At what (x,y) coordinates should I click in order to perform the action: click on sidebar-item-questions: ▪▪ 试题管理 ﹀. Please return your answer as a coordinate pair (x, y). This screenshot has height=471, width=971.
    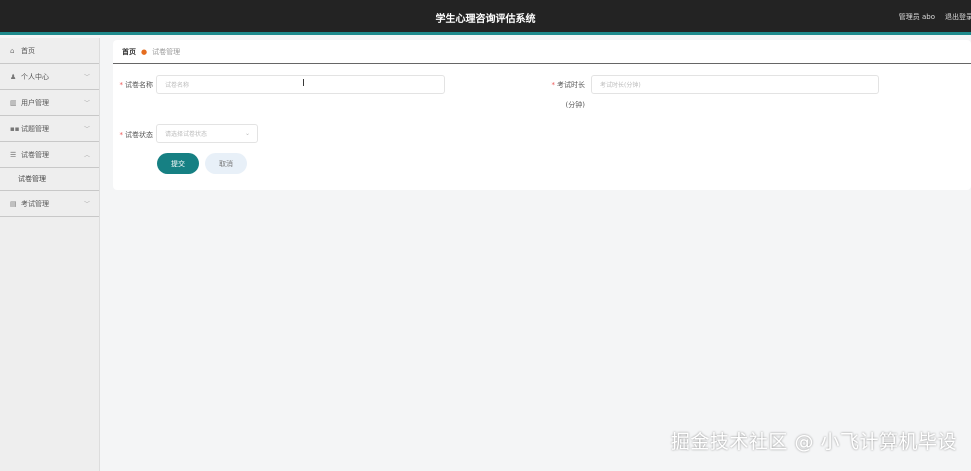
    Looking at the image, I should click on (49, 129).